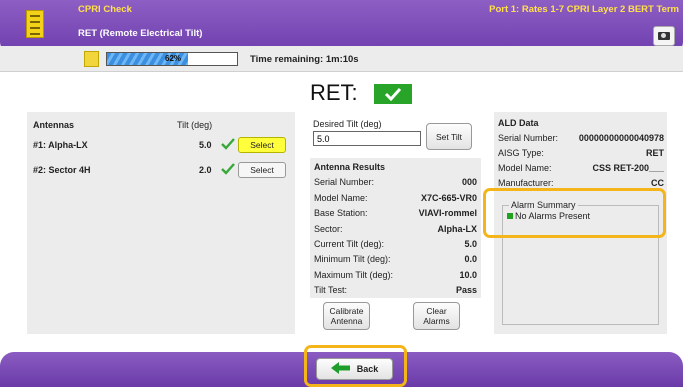 The width and height of the screenshot is (683, 387). Describe the element at coordinates (354, 275) in the screenshot. I see `result-key: Maximum Tilt (deg):` at that location.